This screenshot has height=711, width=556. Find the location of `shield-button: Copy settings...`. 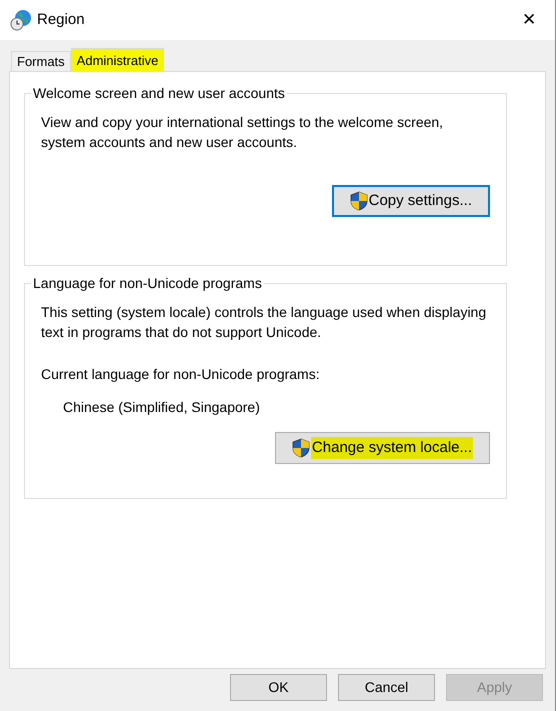

shield-button: Copy settings... is located at coordinates (411, 201).